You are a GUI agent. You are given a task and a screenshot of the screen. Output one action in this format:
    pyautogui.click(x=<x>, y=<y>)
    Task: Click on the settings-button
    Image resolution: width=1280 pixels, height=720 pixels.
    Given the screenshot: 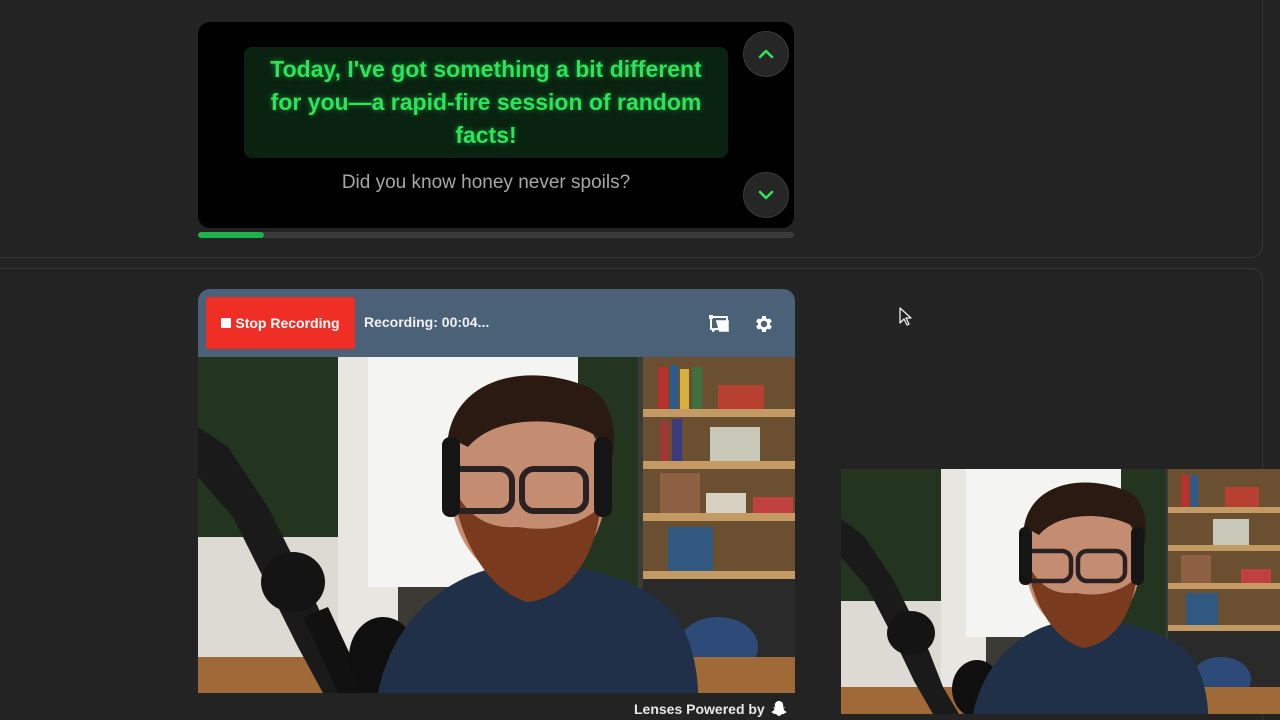 What is the action you would take?
    pyautogui.click(x=764, y=324)
    